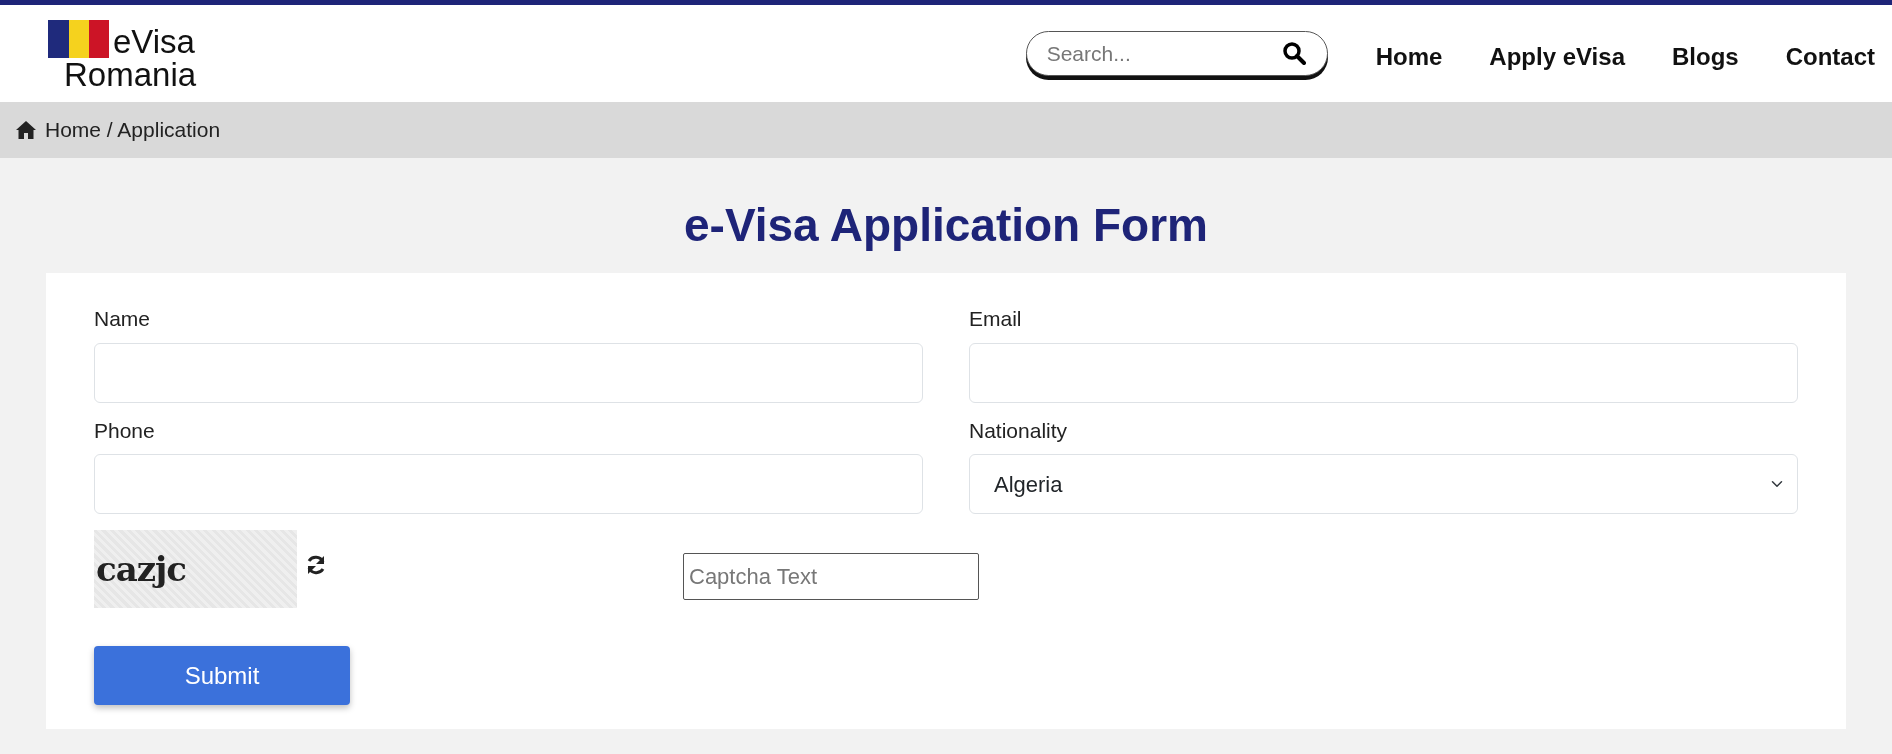 The width and height of the screenshot is (1892, 754). I want to click on field-label: Email, so click(996, 319).